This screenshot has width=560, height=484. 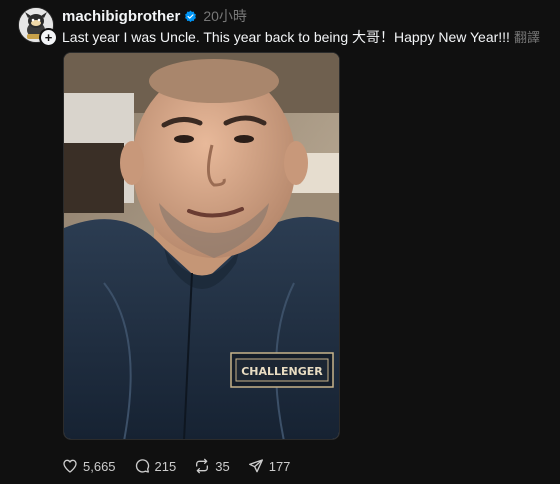 What do you see at coordinates (190, 16) in the screenshot?
I see `verified-badge-icon` at bounding box center [190, 16].